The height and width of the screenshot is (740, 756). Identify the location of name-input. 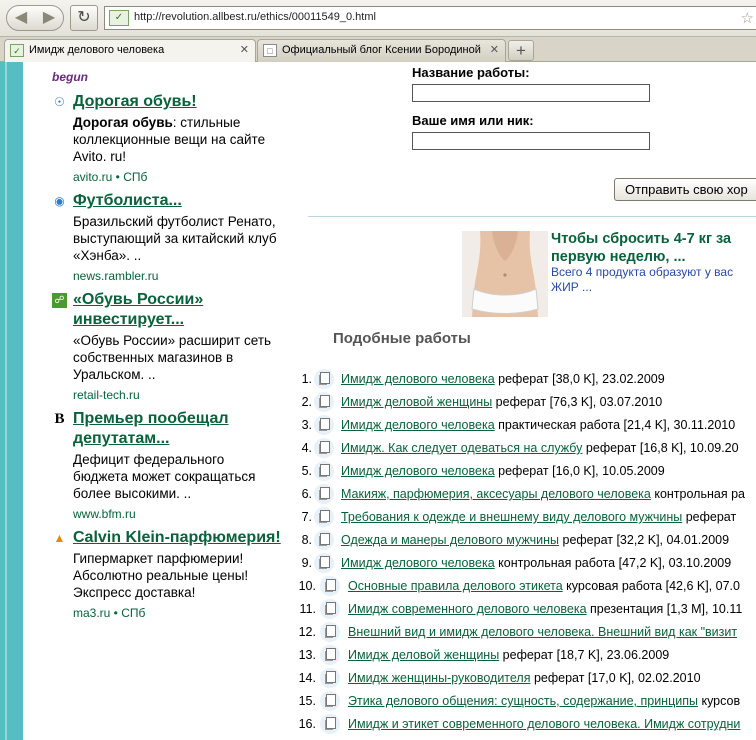
(531, 141).